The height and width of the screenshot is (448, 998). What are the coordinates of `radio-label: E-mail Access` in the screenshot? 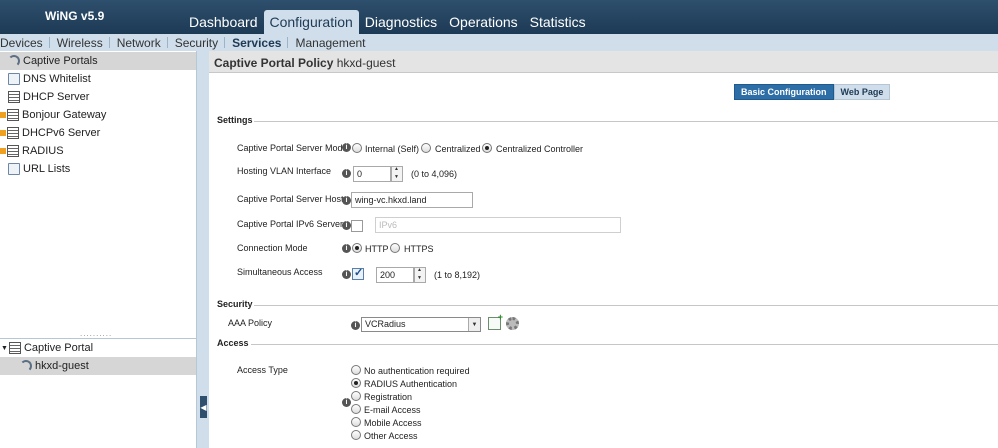 It's located at (392, 410).